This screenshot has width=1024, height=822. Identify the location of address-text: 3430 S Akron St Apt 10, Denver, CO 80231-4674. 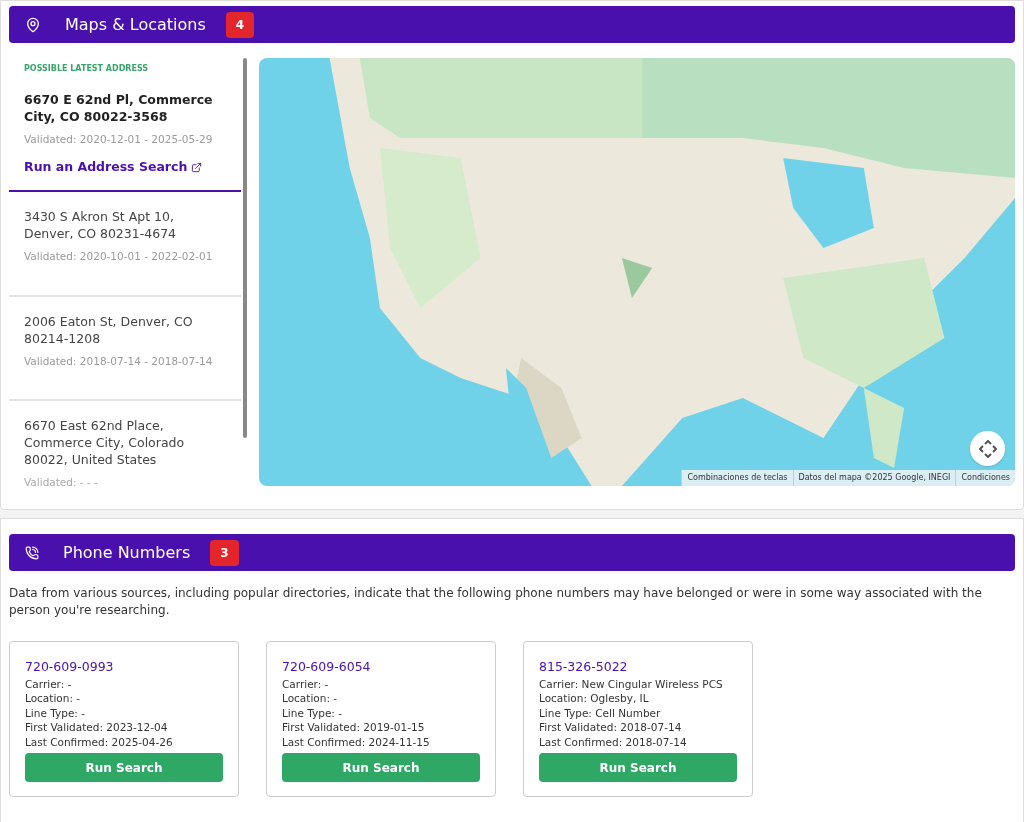
(101, 224).